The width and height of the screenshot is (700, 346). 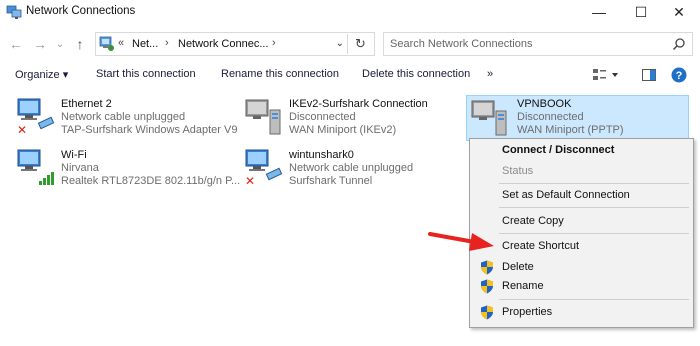 I want to click on search-box, so click(x=538, y=44).